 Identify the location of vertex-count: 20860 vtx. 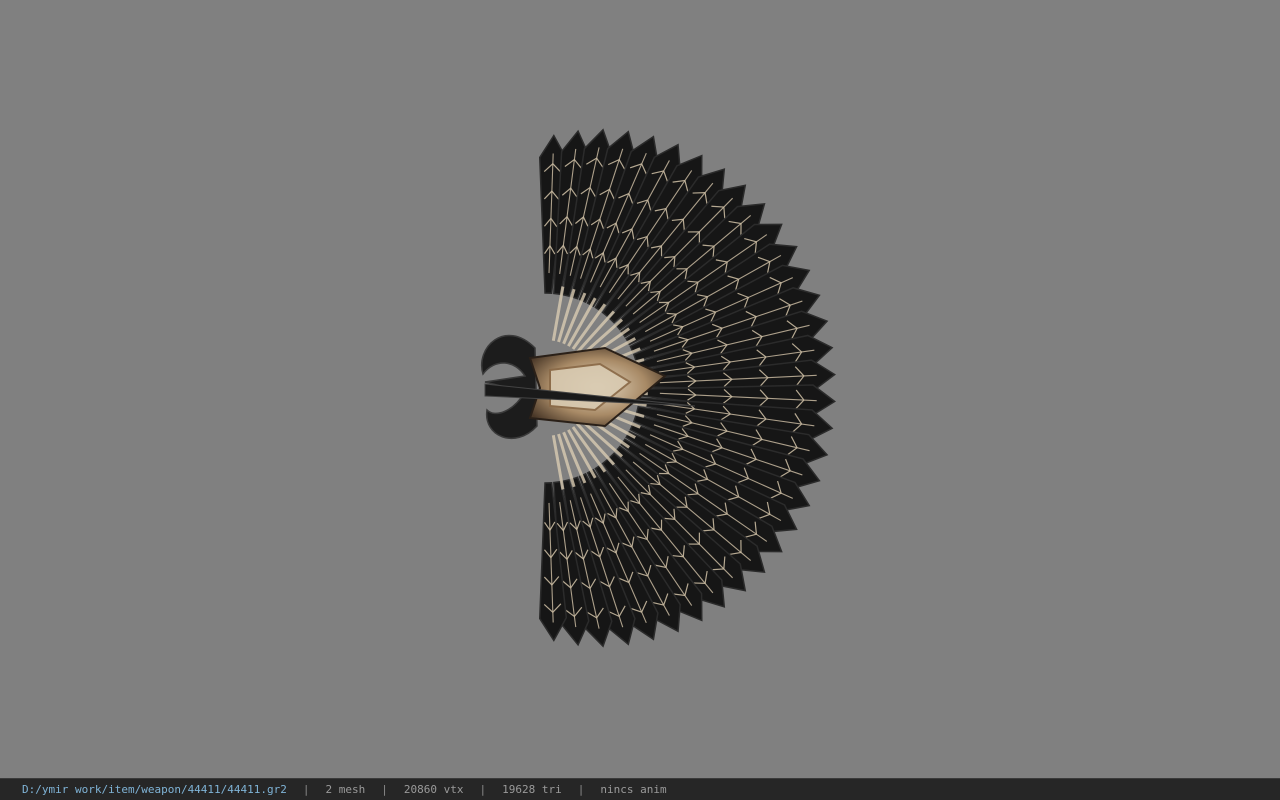
(433, 789).